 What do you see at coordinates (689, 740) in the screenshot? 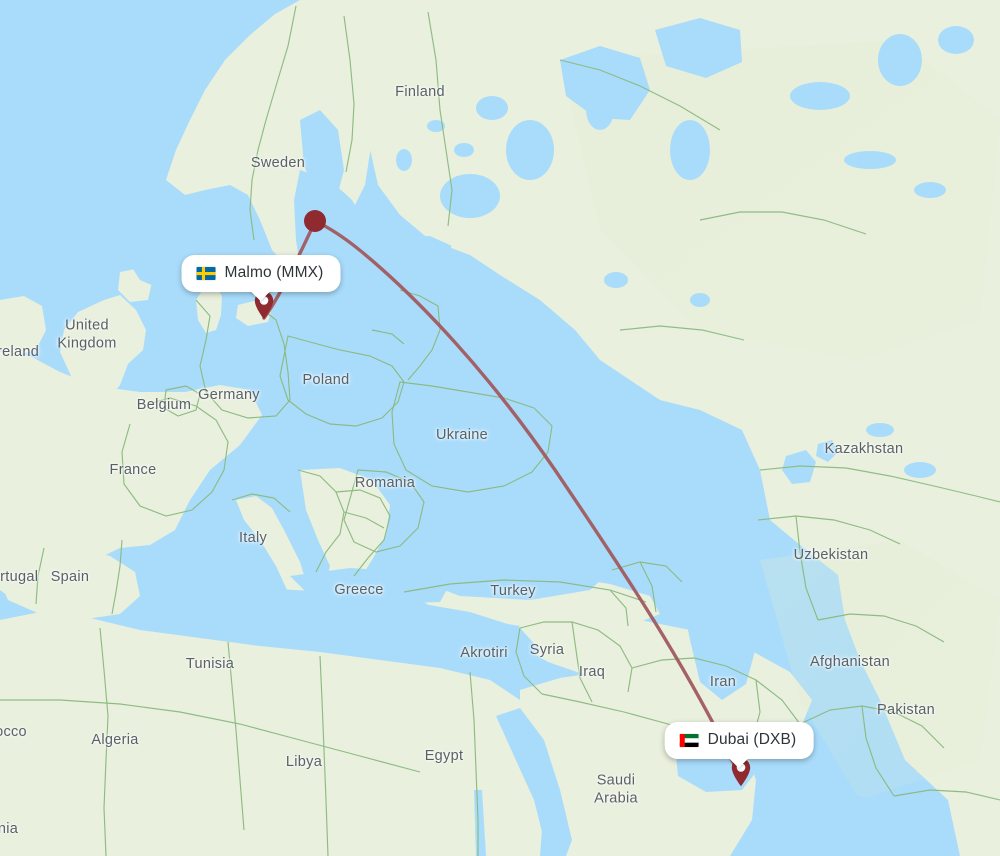
I see `uae-flag-icon` at bounding box center [689, 740].